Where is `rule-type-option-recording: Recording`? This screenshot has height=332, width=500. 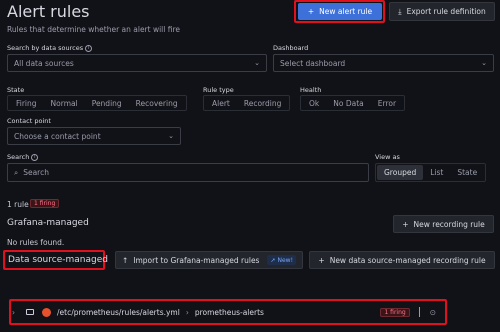
rule-type-option-recording: Recording is located at coordinates (263, 103).